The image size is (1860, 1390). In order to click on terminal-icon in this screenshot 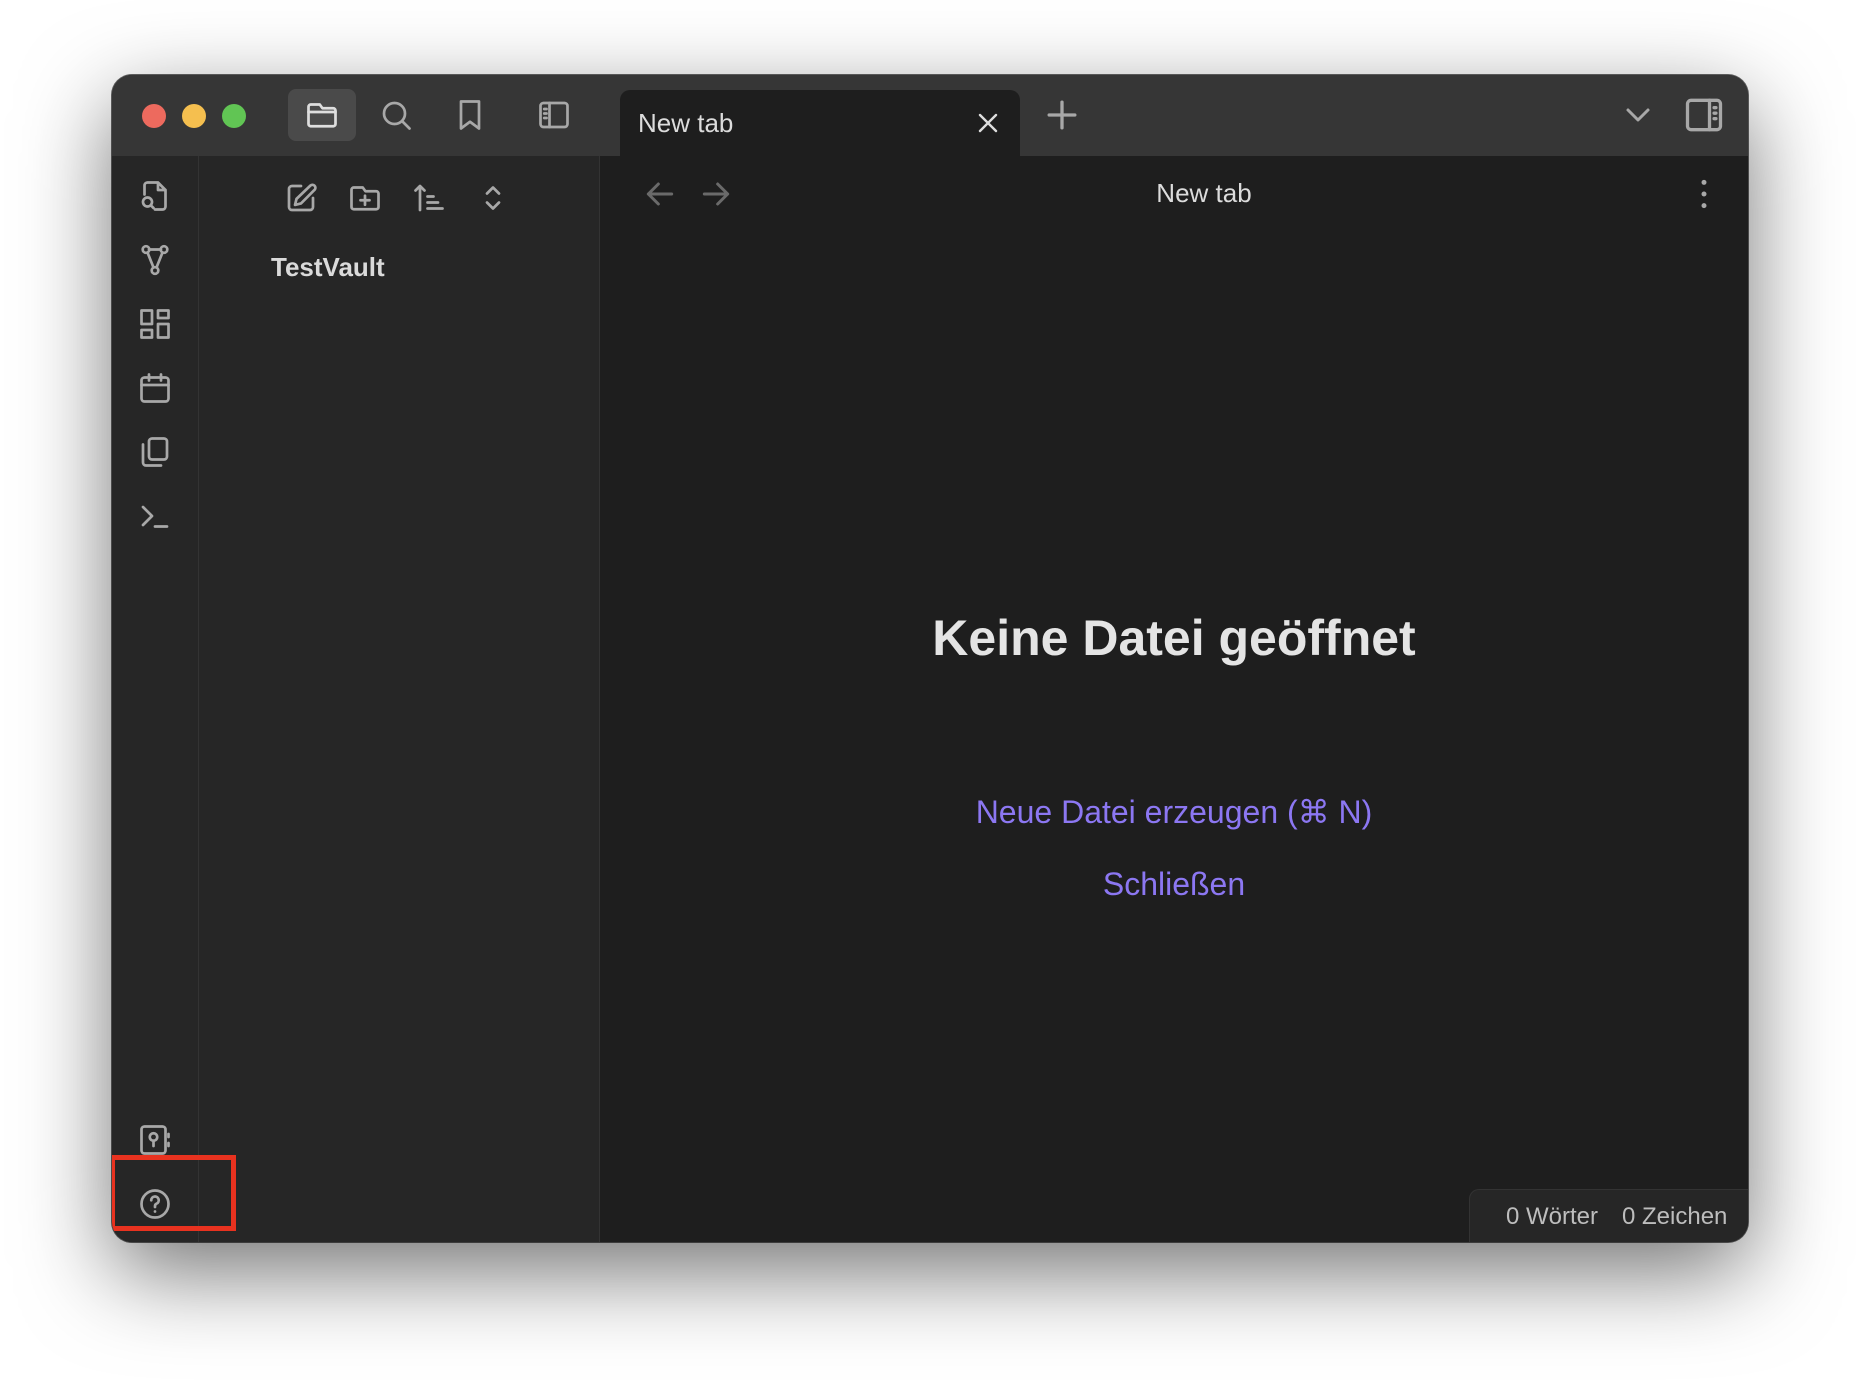, I will do `click(155, 516)`.